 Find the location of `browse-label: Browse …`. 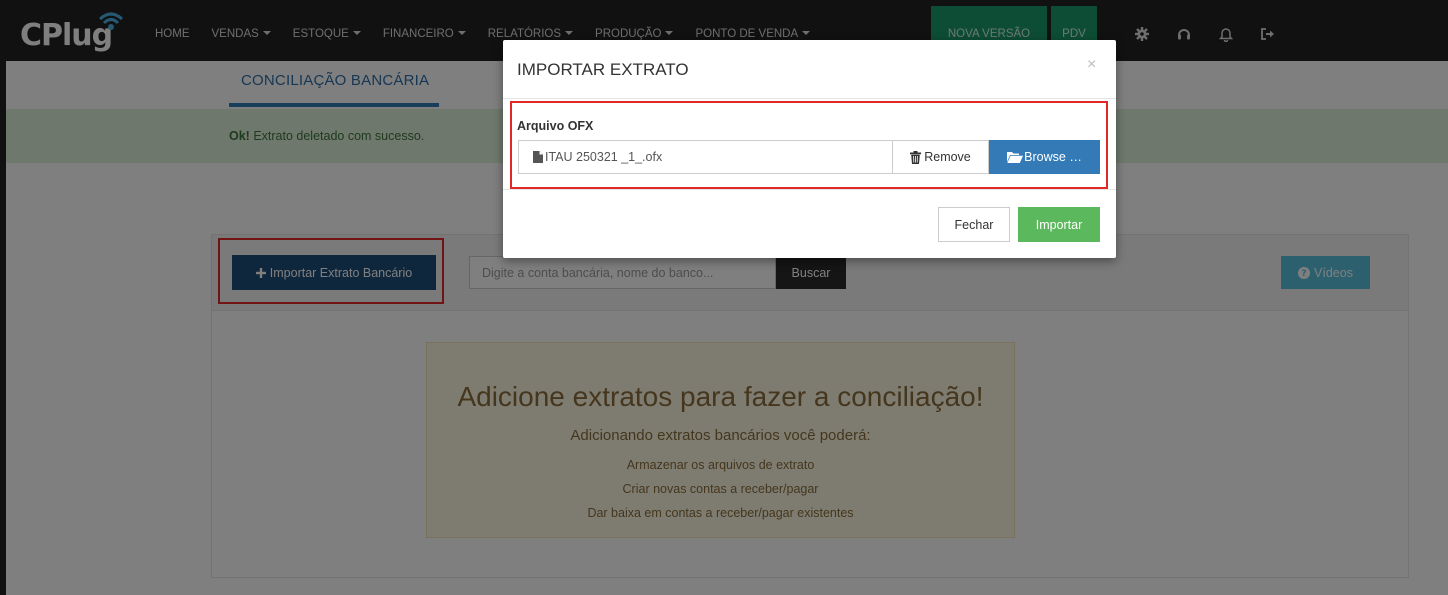

browse-label: Browse … is located at coordinates (1053, 157).